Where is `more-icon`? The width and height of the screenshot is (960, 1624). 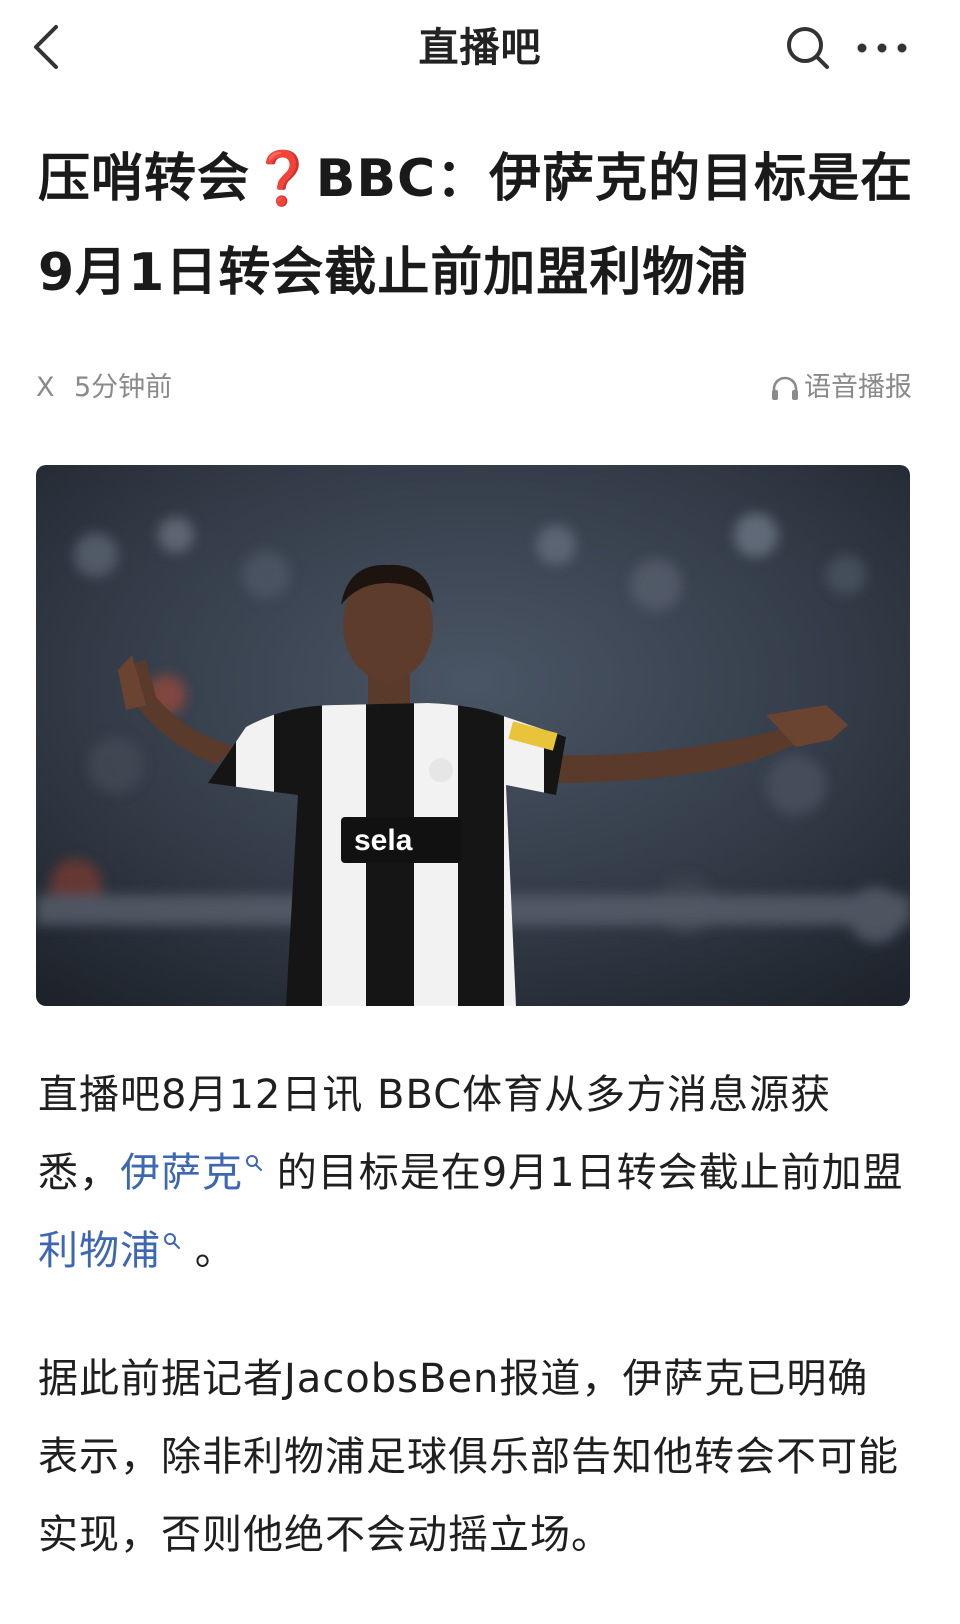
more-icon is located at coordinates (882, 48).